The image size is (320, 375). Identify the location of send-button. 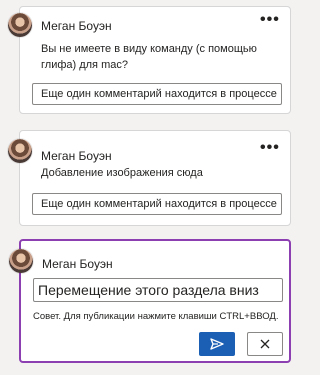
(217, 344).